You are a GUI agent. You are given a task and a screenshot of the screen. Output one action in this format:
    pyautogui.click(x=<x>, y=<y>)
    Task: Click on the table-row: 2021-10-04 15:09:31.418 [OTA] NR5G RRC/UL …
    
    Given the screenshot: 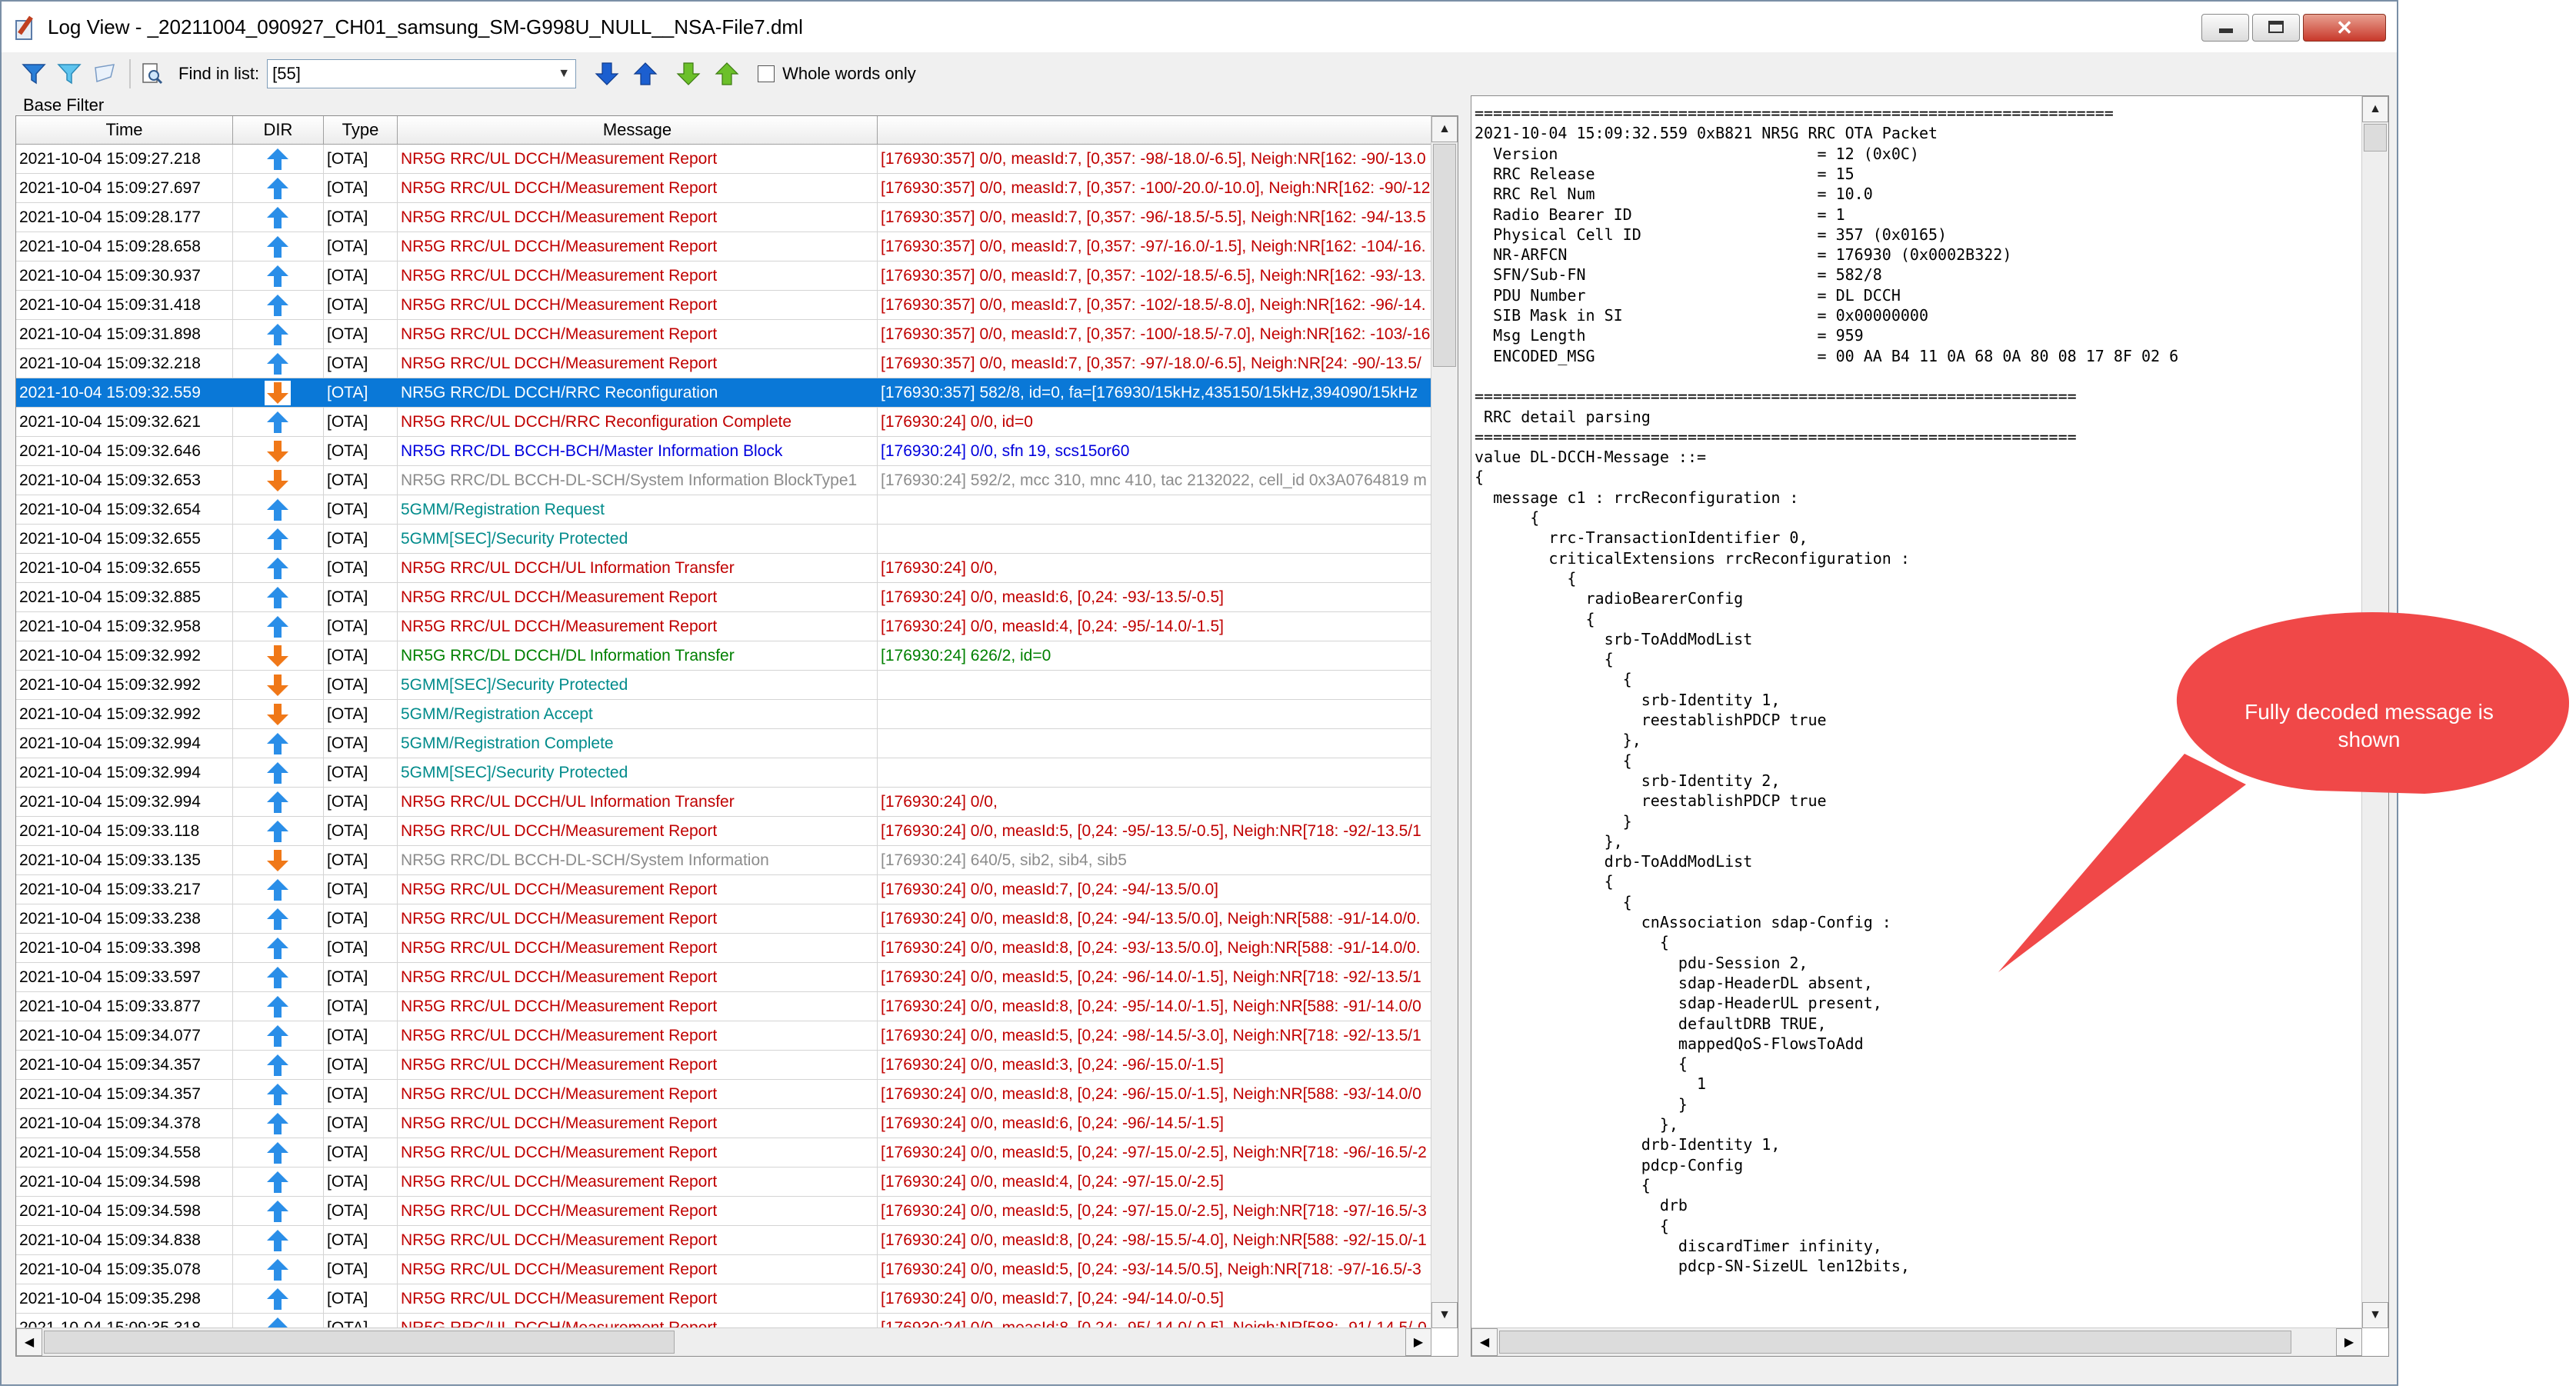 What is the action you would take?
    pyautogui.click(x=723, y=305)
    